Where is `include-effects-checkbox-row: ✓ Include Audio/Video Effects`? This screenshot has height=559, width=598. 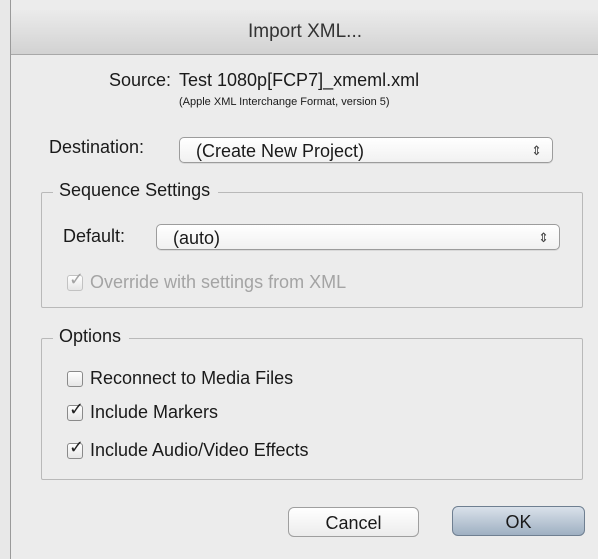
include-effects-checkbox-row: ✓ Include Audio/Video Effects is located at coordinates (188, 449).